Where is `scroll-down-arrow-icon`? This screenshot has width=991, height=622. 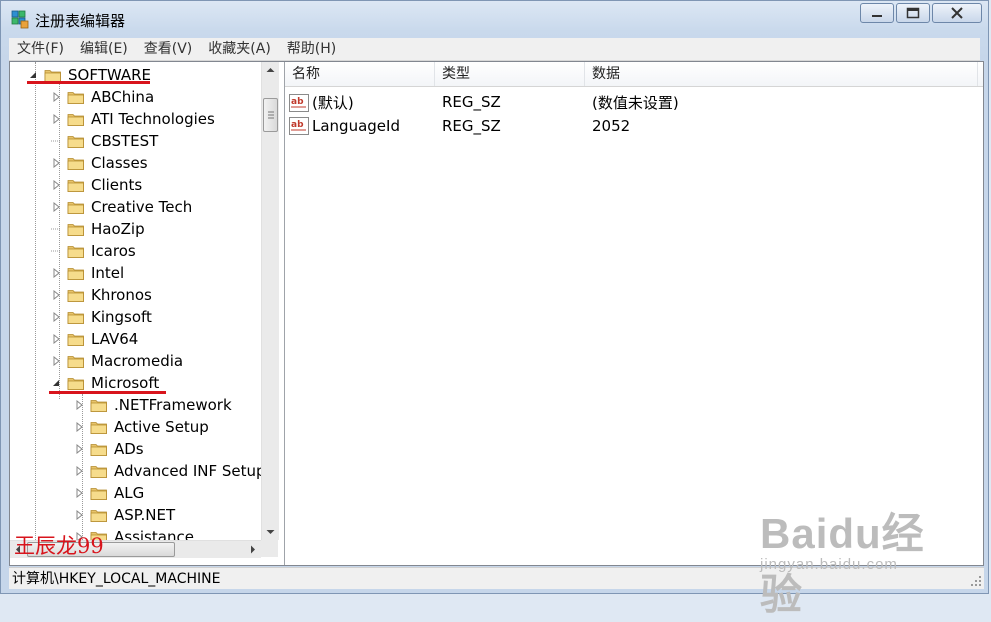 scroll-down-arrow-icon is located at coordinates (270, 531).